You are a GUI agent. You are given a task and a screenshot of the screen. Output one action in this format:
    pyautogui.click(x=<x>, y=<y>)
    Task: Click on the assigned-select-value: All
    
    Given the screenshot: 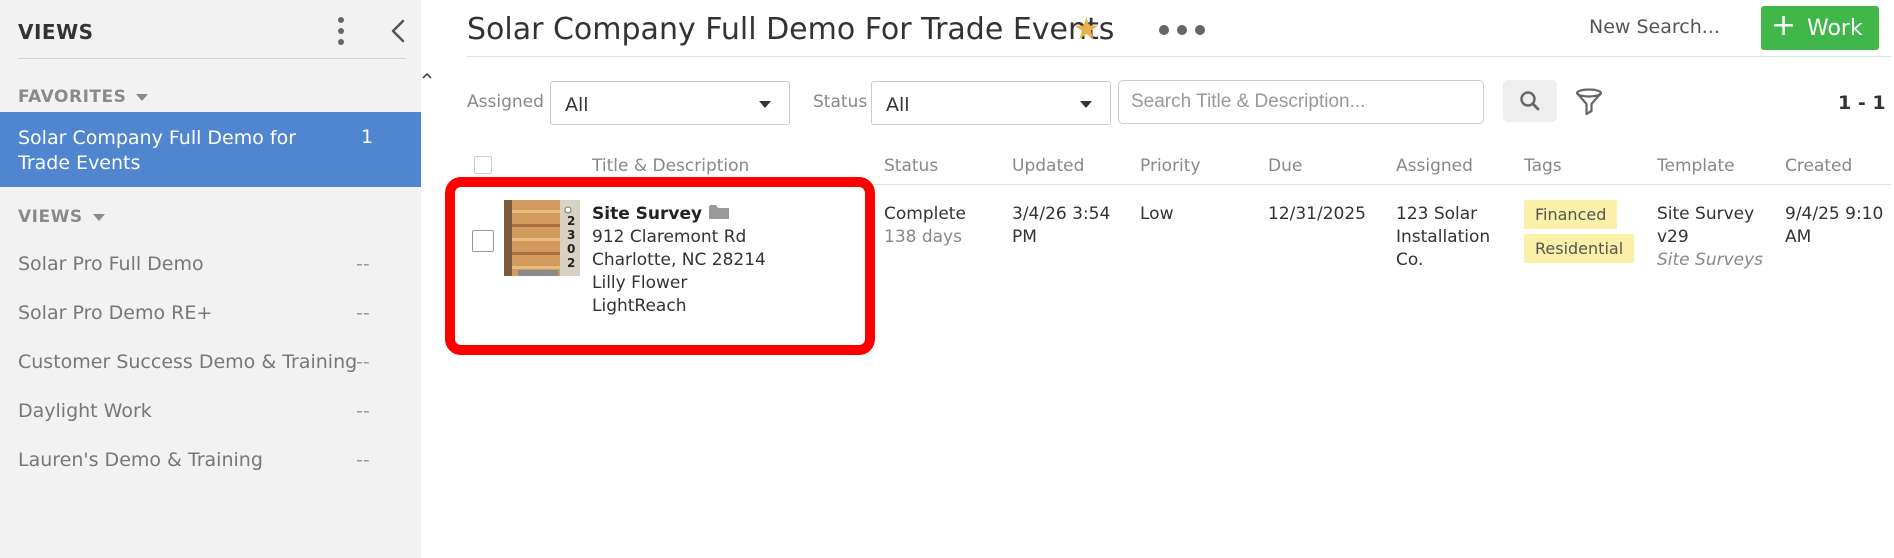 What is the action you would take?
    pyautogui.click(x=577, y=105)
    